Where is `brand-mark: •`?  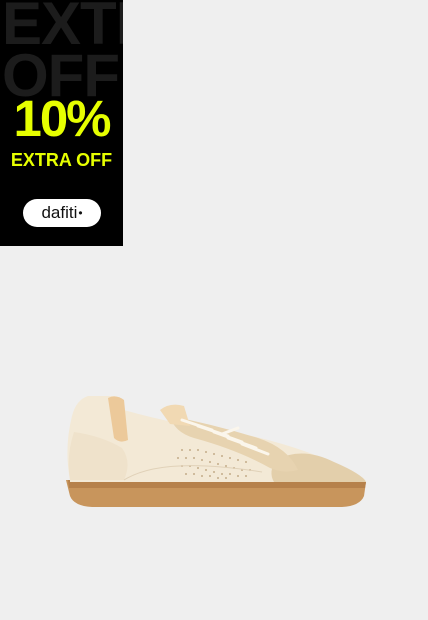
brand-mark: • is located at coordinates (80, 213).